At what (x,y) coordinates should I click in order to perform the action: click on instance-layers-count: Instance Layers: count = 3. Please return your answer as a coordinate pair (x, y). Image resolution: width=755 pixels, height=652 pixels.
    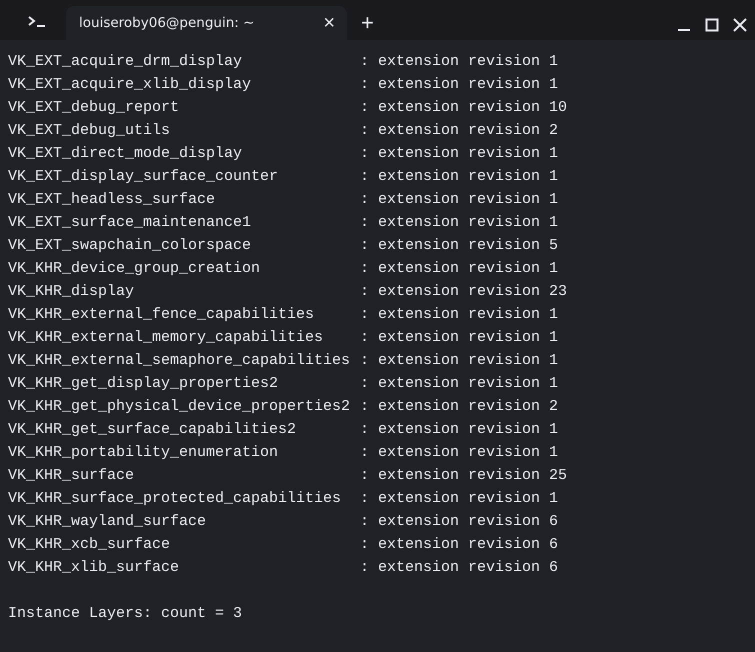
    Looking at the image, I should click on (125, 613).